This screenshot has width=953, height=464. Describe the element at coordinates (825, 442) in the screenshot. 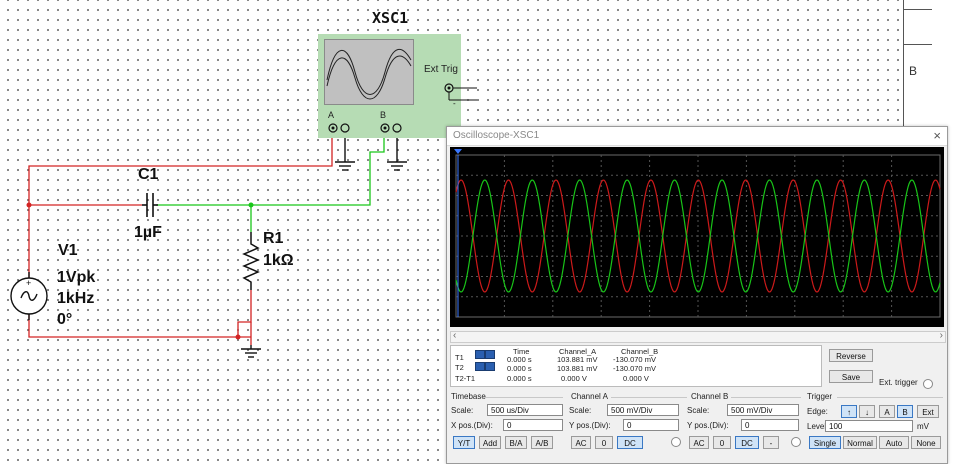

I see `trigger-single-button: Single` at that location.